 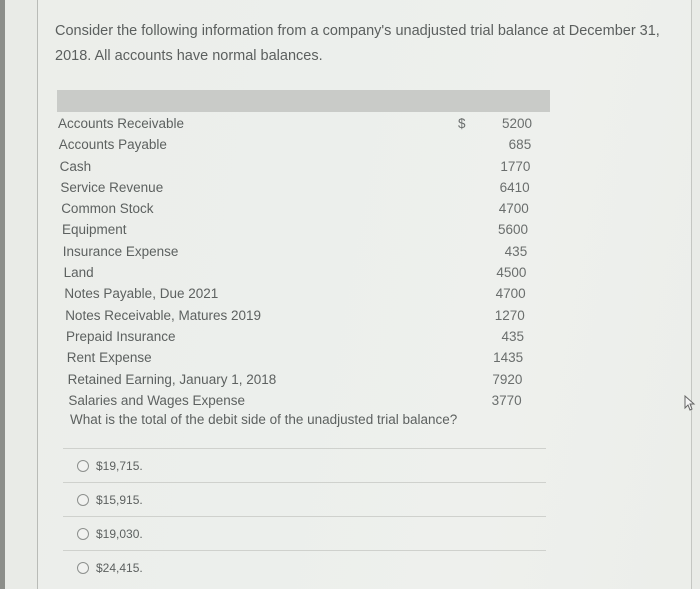 What do you see at coordinates (107, 209) in the screenshot?
I see `account-name: Common Stock` at bounding box center [107, 209].